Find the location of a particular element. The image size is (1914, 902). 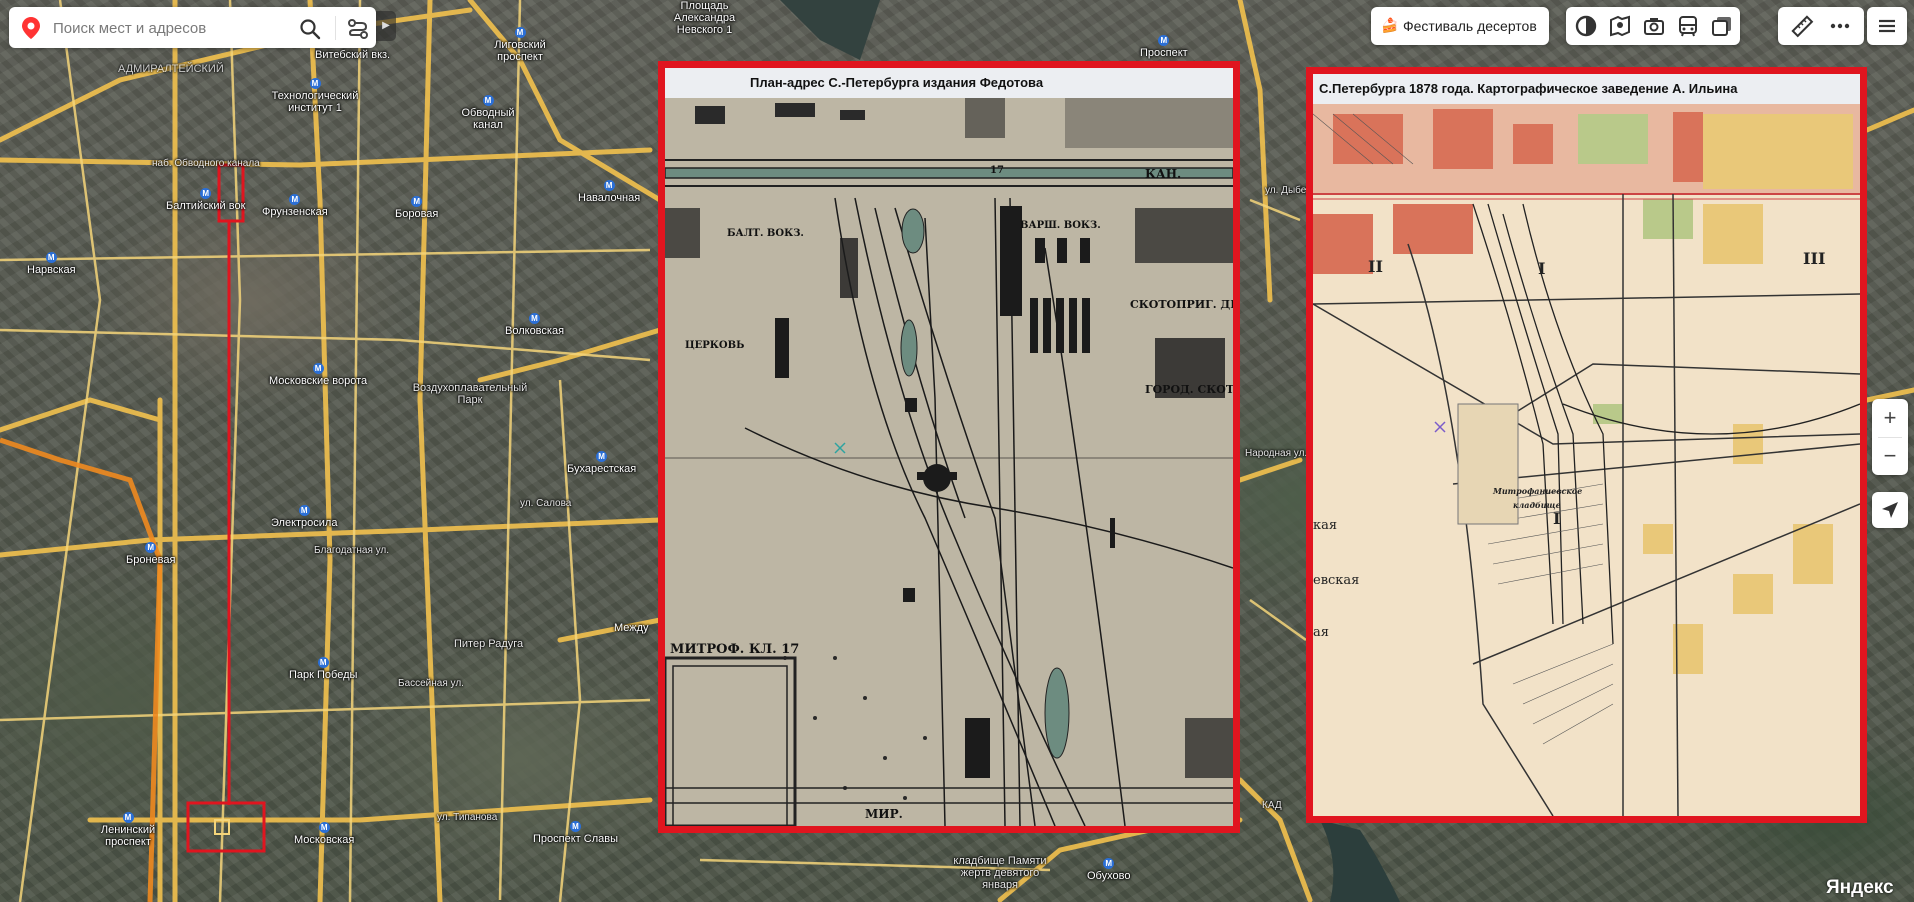

metro-label-park-pobedy: Парк Победы is located at coordinates (323, 669).